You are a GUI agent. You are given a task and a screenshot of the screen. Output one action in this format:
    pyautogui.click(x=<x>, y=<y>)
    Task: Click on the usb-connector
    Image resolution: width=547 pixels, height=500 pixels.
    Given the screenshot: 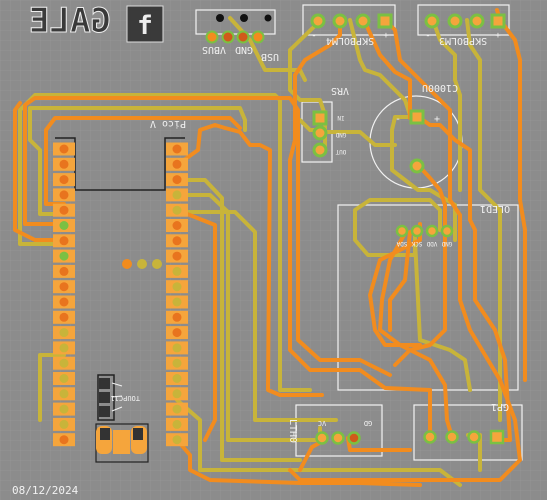 What is the action you would take?
    pyautogui.click(x=121, y=440)
    